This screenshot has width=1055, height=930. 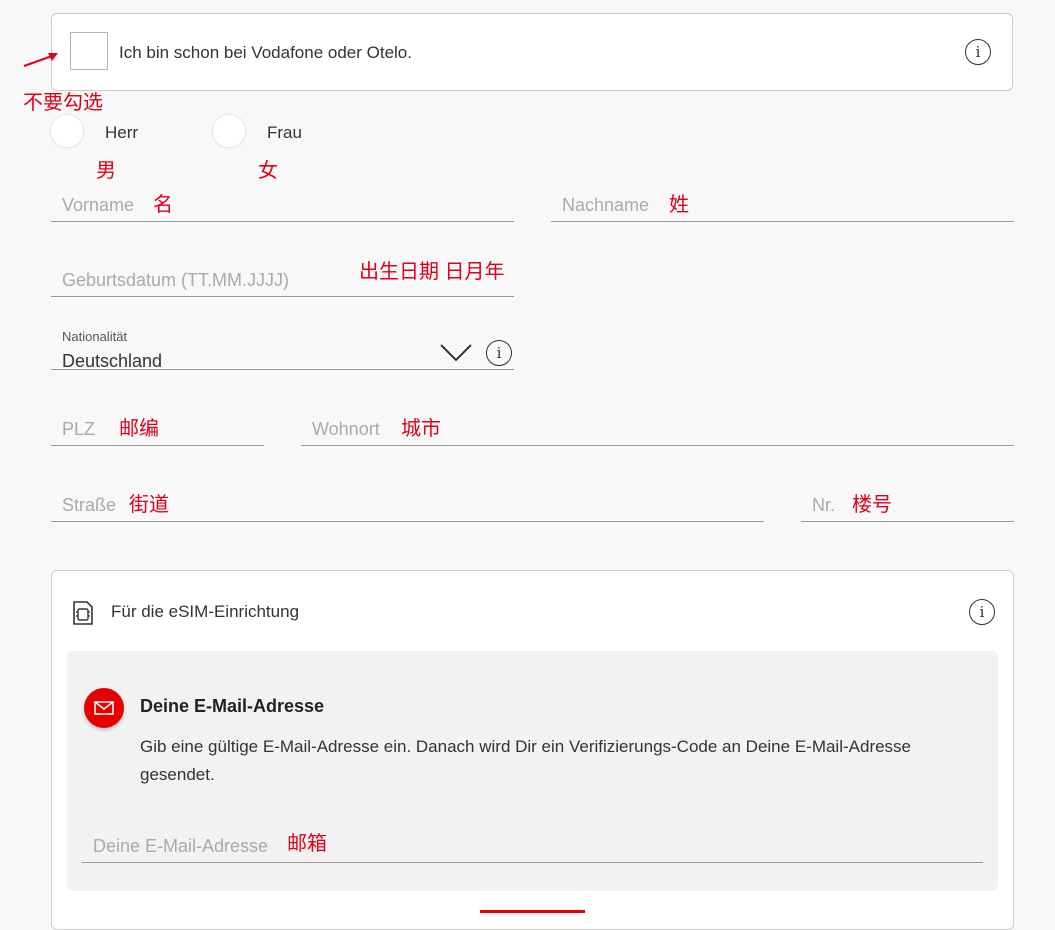 What do you see at coordinates (432, 272) in the screenshot?
I see `birthdate-note: 出生日期 日月年` at bounding box center [432, 272].